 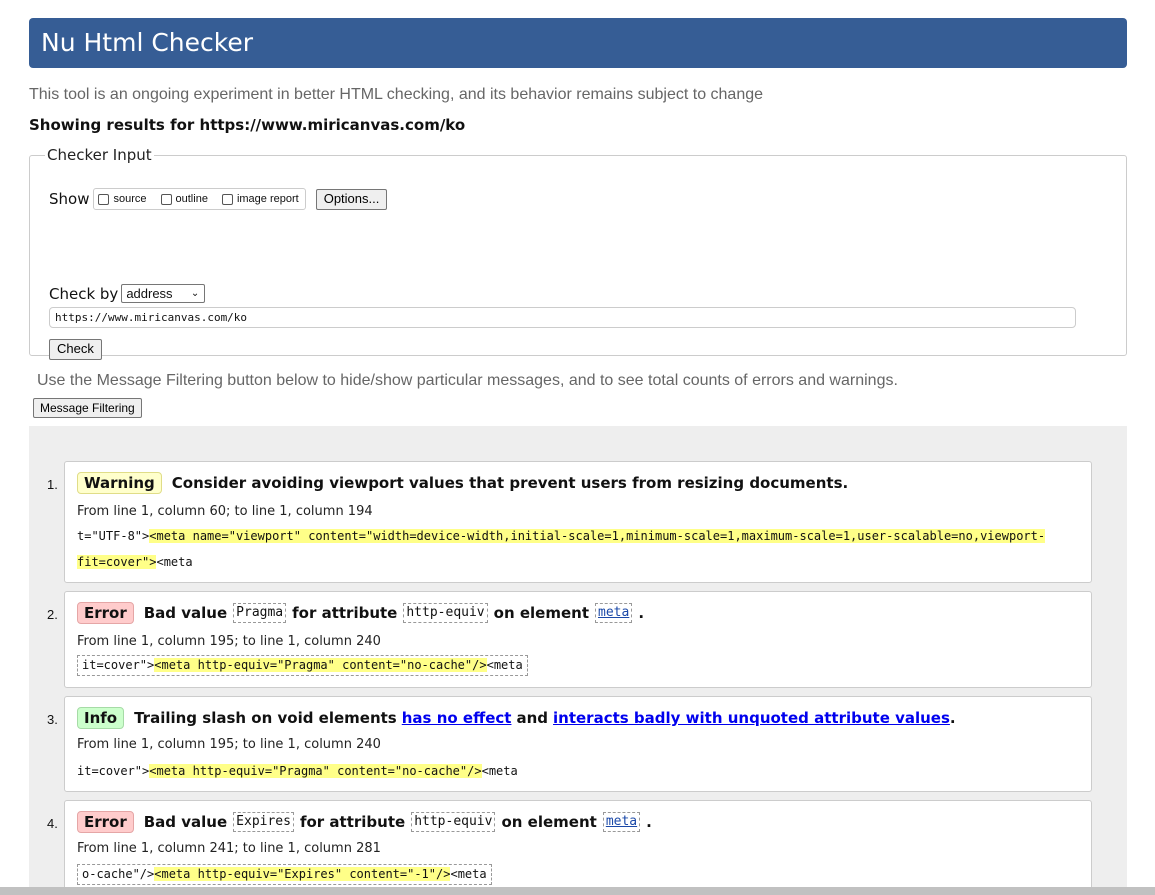 I want to click on extract-before: t="UTF-8">, so click(x=113, y=536).